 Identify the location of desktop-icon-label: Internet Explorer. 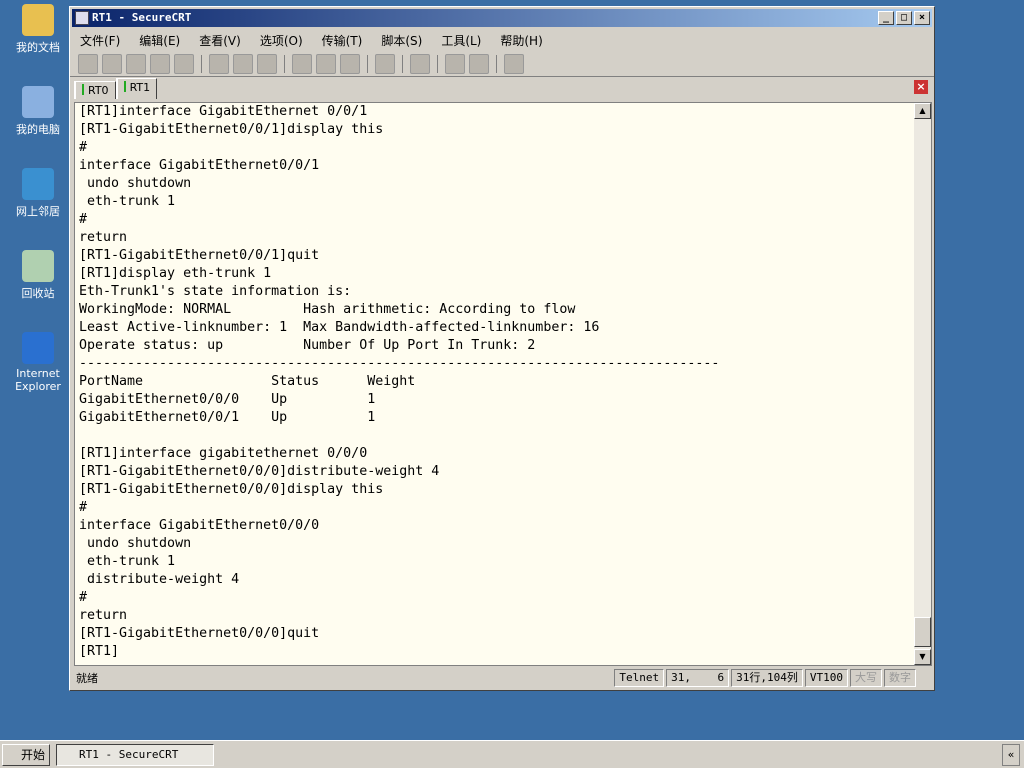
(38, 380).